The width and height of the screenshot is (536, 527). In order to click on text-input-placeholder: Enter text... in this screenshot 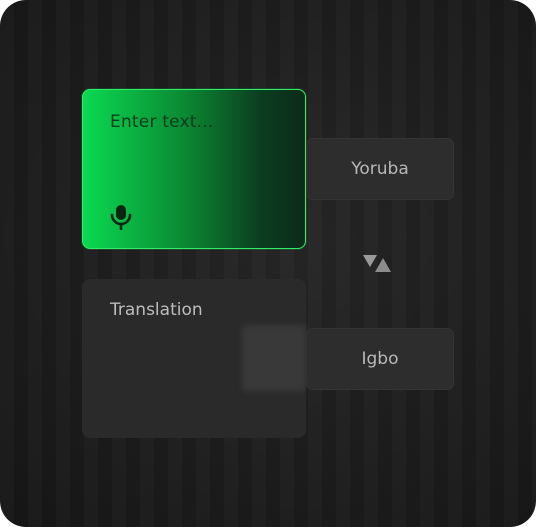, I will do `click(161, 122)`.